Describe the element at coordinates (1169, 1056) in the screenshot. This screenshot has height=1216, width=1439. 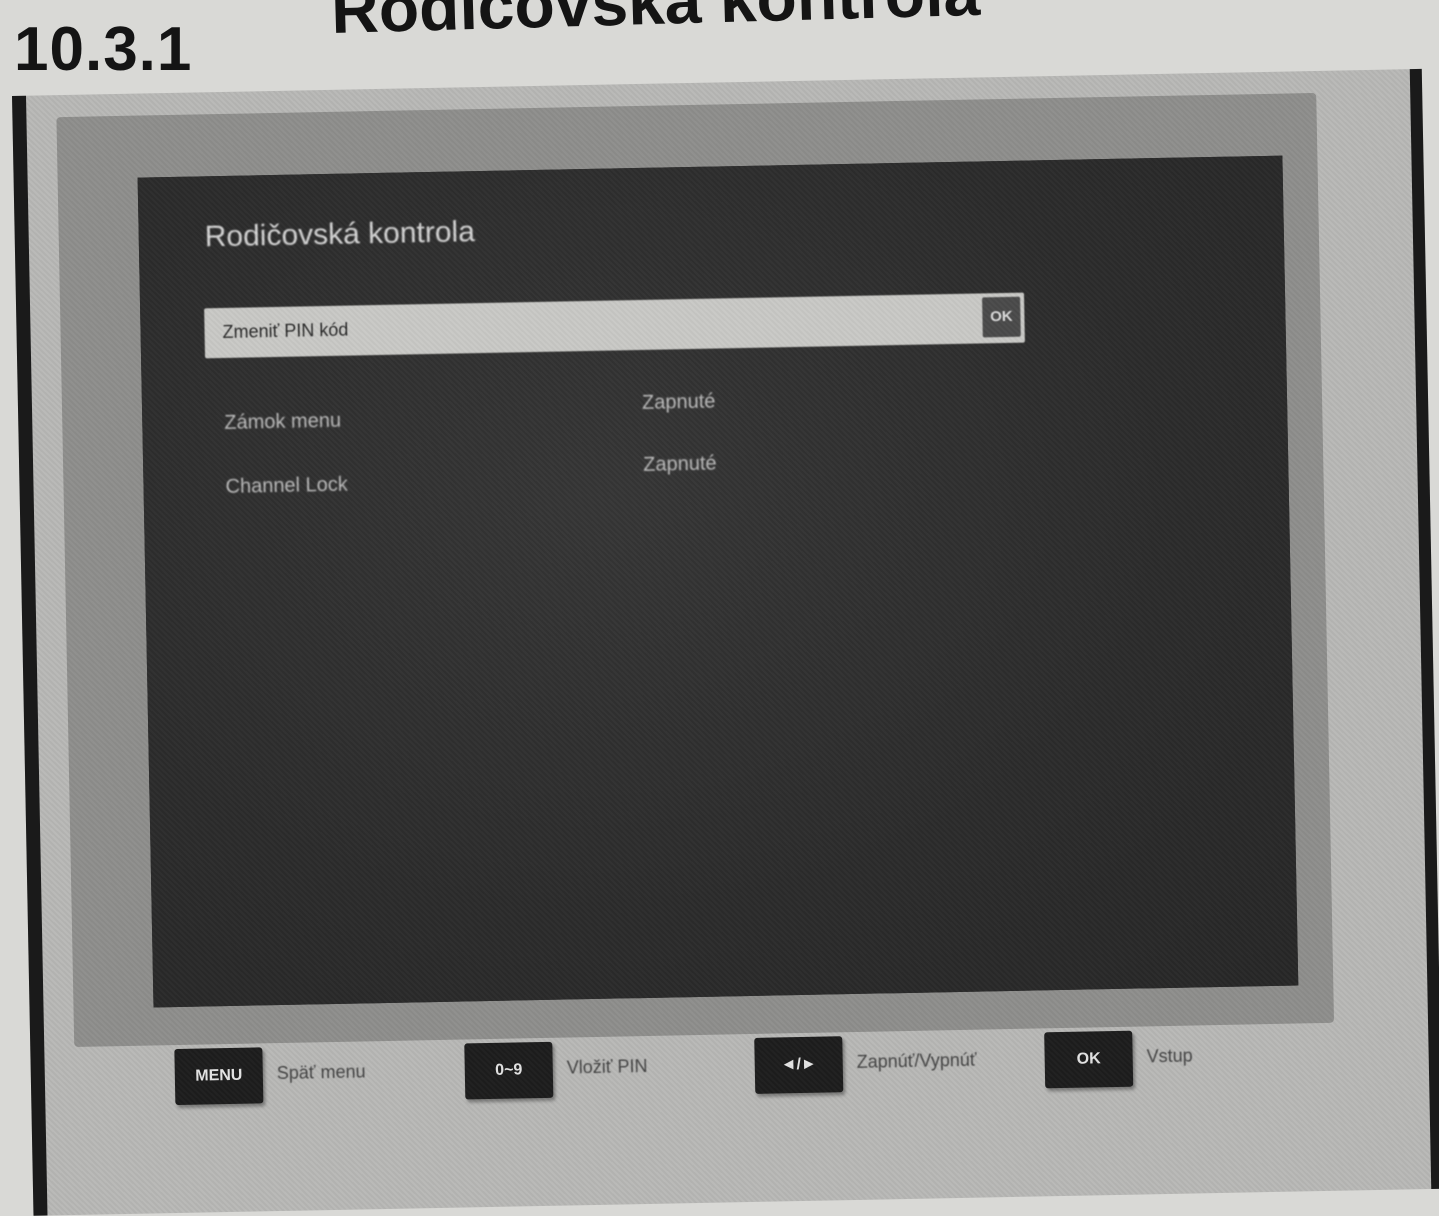
I see `hint-text: Vstup` at that location.